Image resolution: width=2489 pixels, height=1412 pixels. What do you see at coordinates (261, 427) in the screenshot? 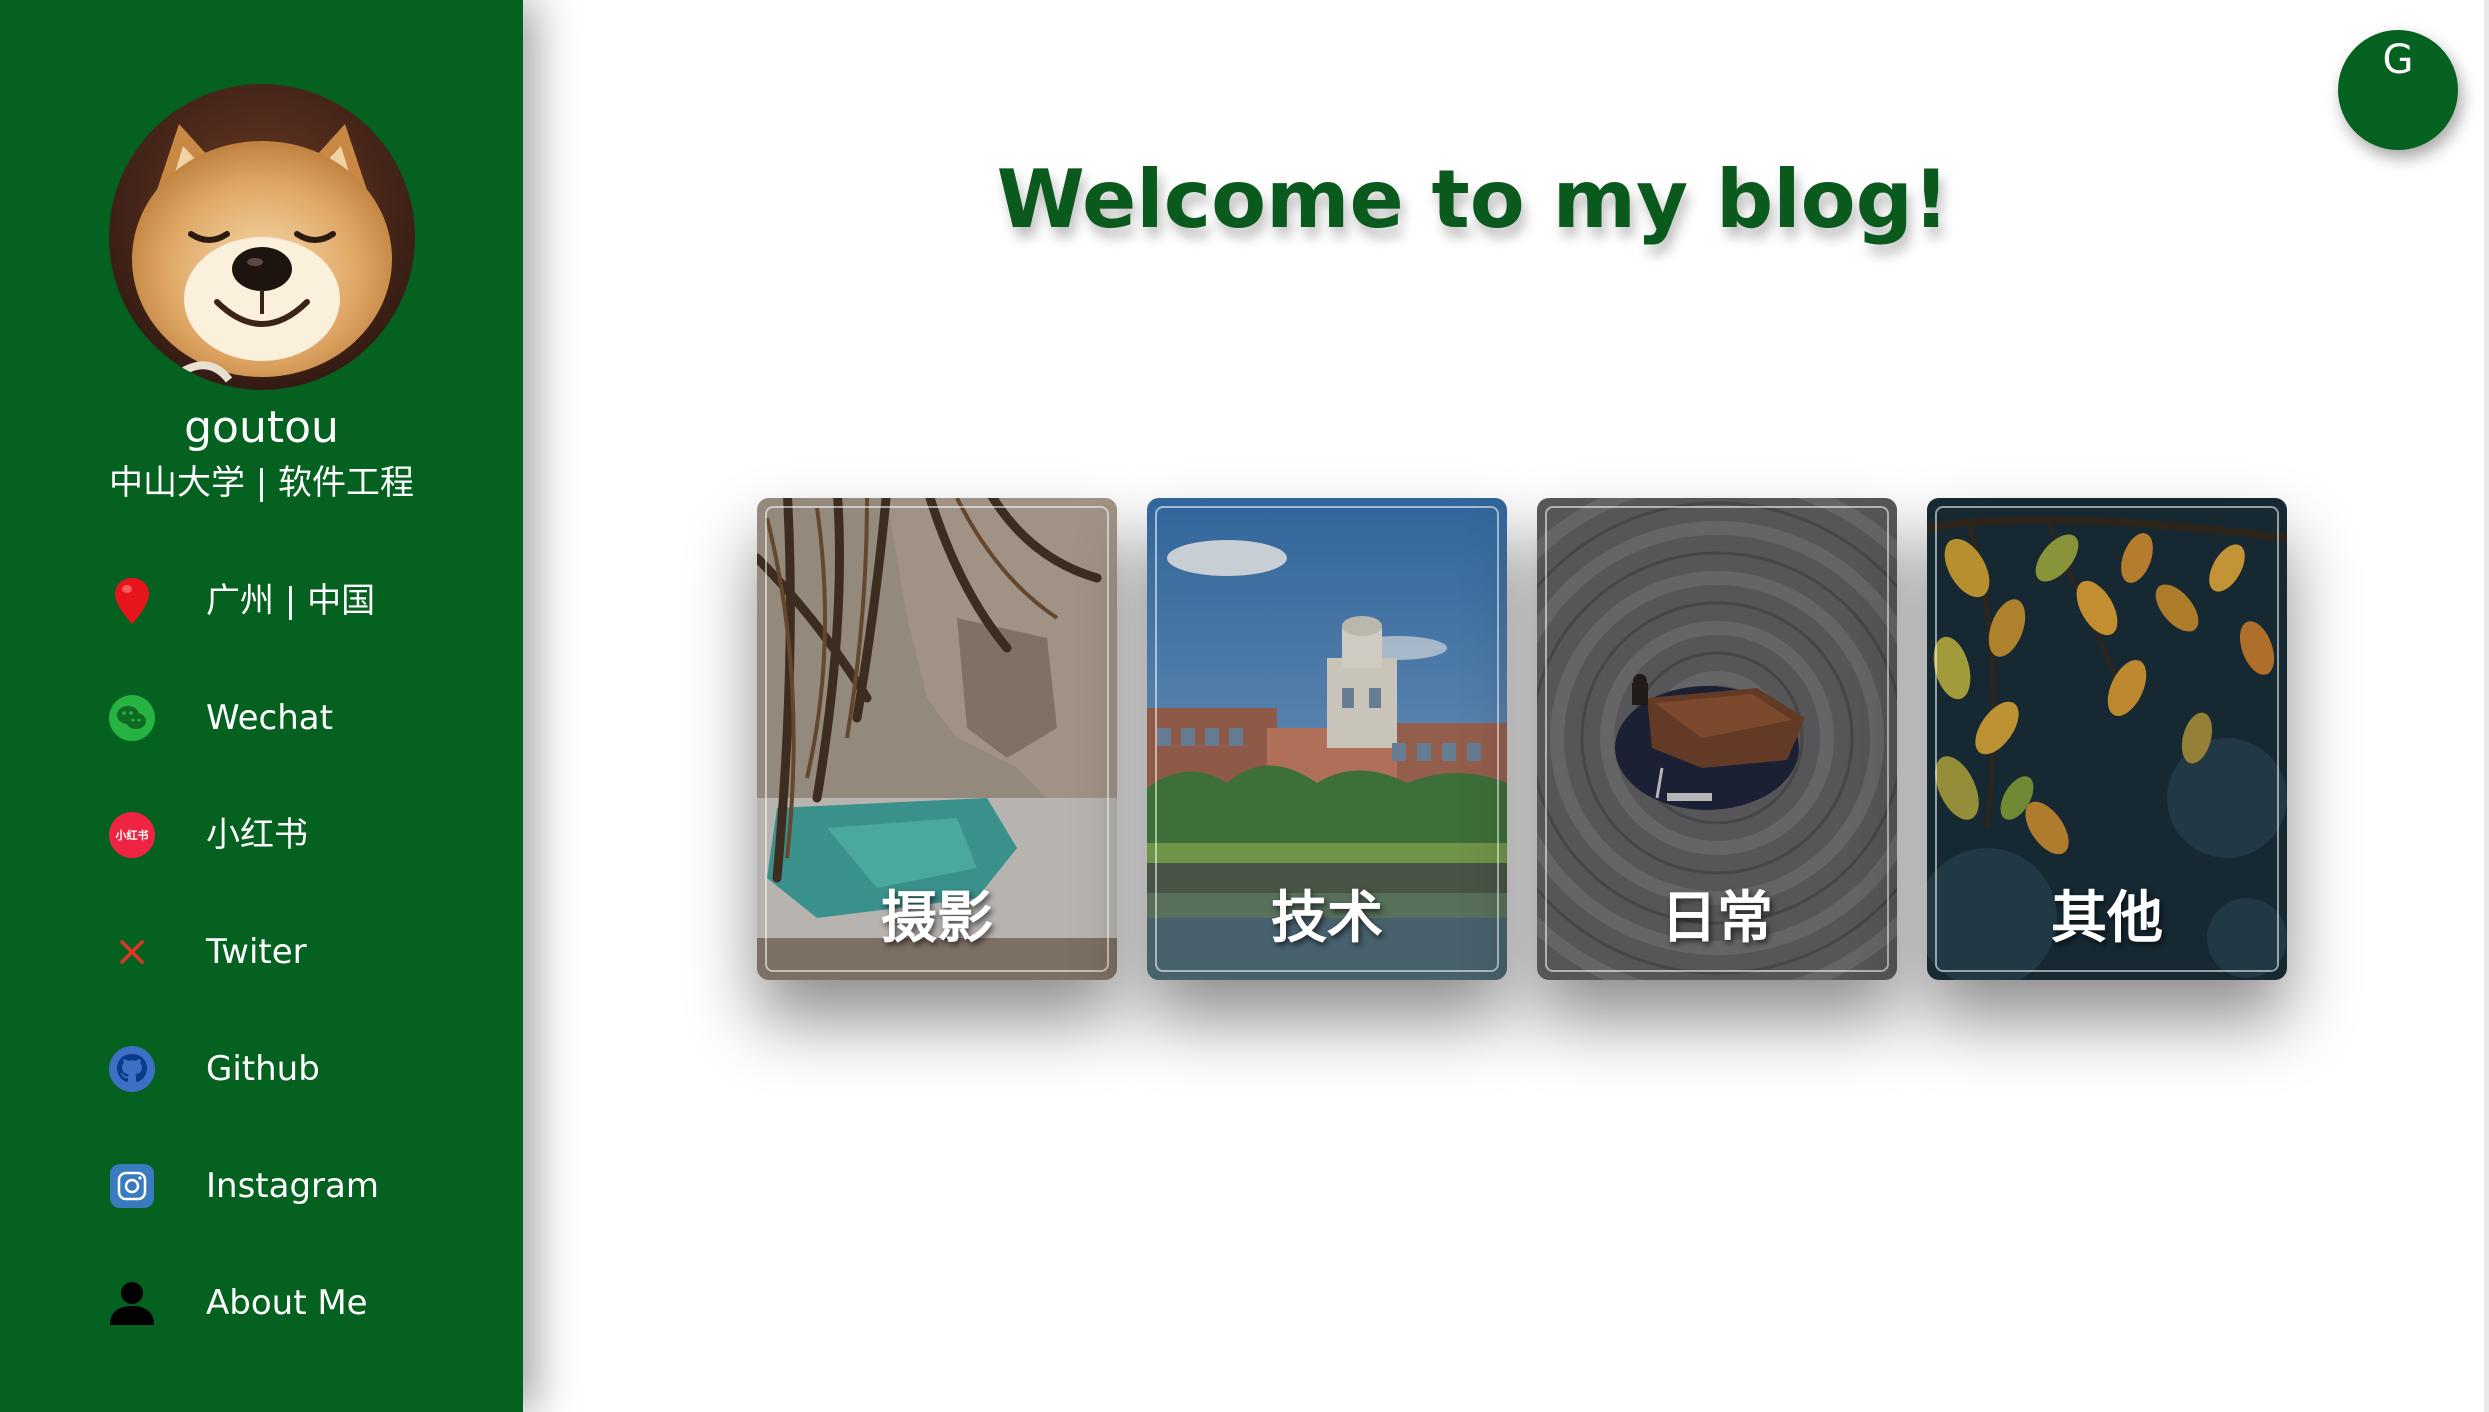
I see `username: goutou` at bounding box center [261, 427].